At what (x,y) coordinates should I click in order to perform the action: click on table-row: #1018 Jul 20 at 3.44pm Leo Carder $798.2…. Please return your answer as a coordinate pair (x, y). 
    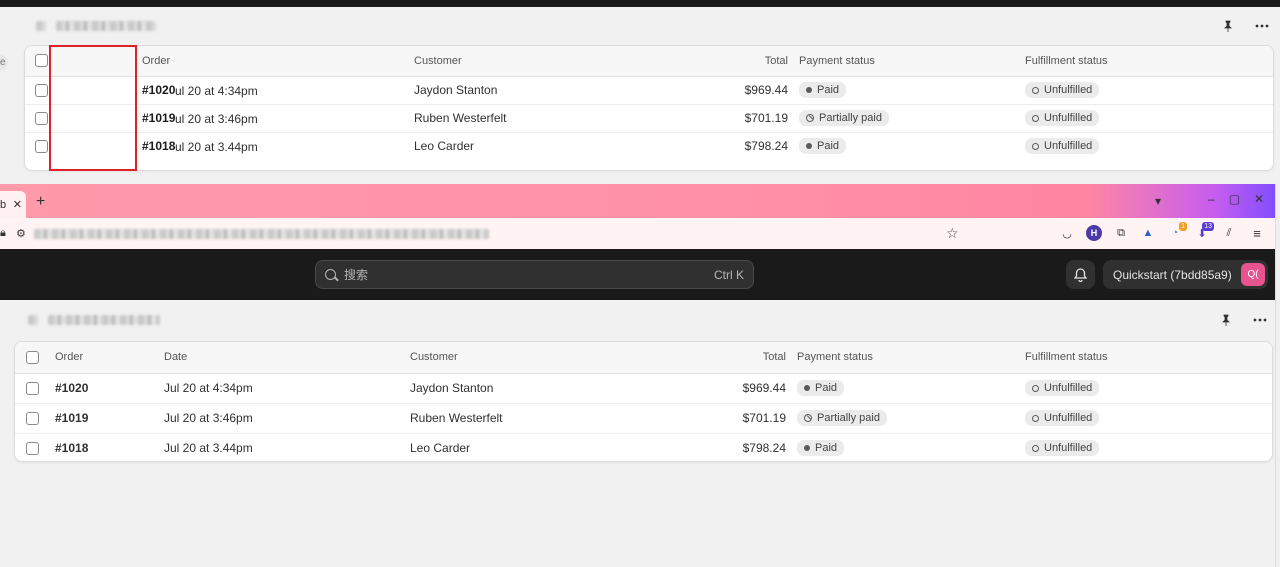
    Looking at the image, I should click on (643, 447).